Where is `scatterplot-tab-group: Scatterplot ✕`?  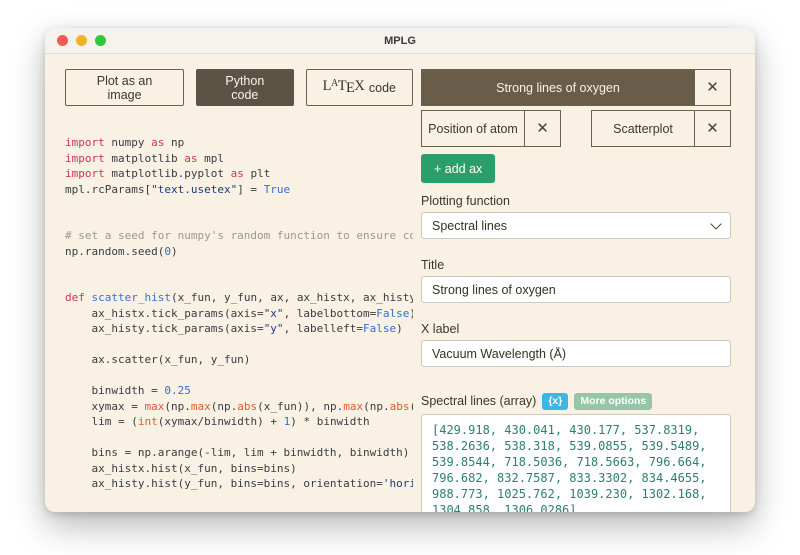
scatterplot-tab-group: Scatterplot ✕ is located at coordinates (661, 128).